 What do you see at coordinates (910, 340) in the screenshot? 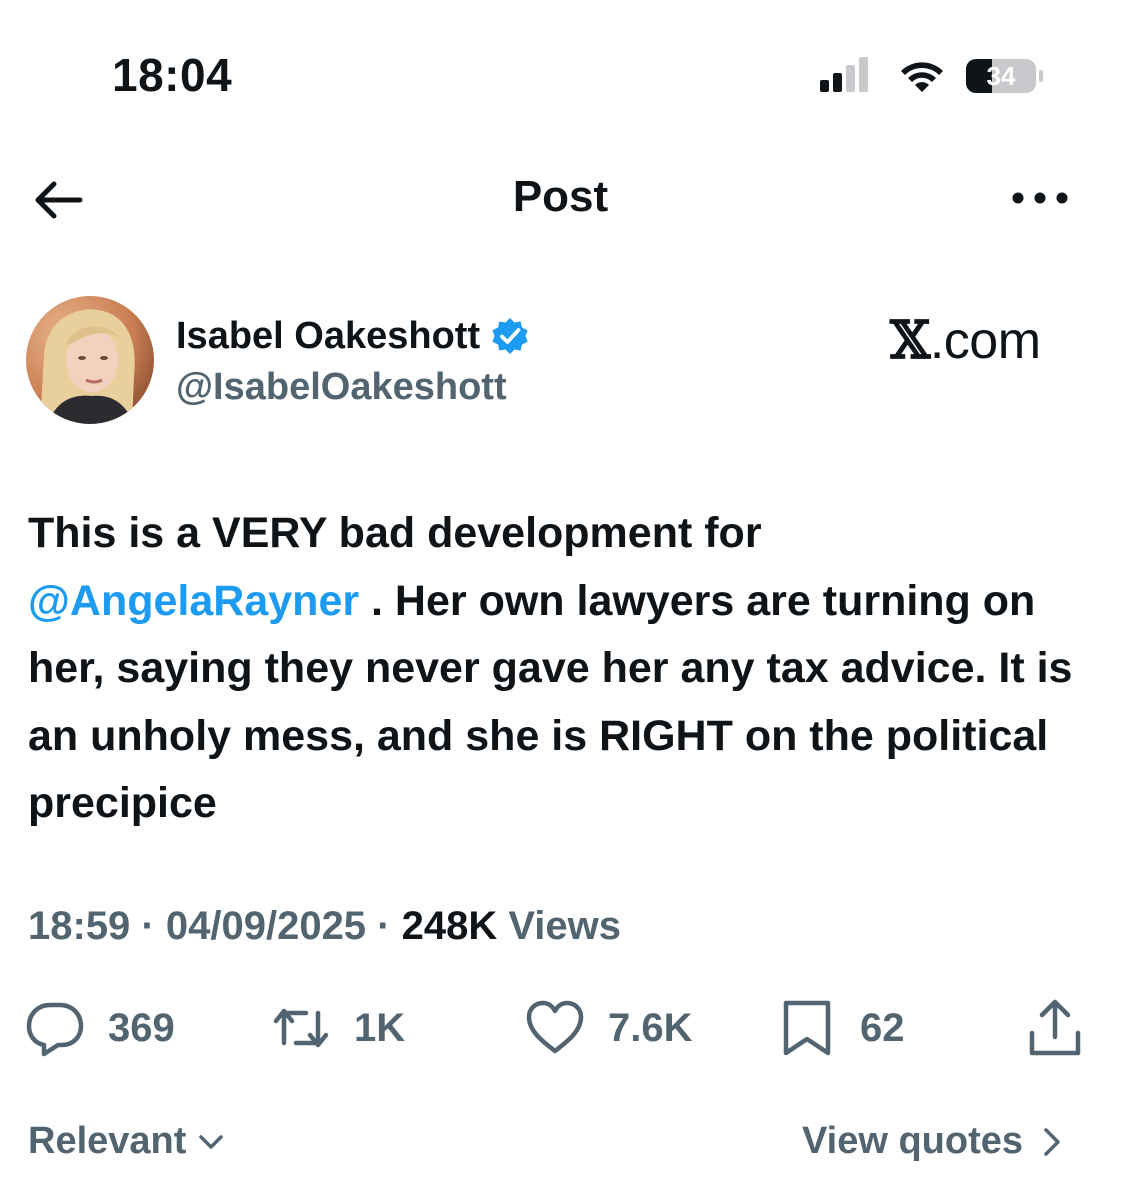
I see `x-logo-icon: 𝕏` at bounding box center [910, 340].